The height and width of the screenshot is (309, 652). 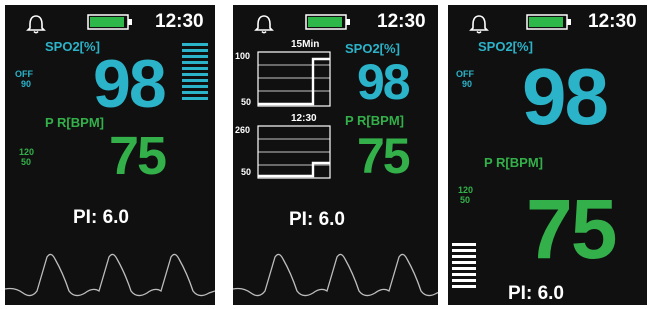 What do you see at coordinates (305, 44) in the screenshot?
I see `spo2-trend-title: 15Min` at bounding box center [305, 44].